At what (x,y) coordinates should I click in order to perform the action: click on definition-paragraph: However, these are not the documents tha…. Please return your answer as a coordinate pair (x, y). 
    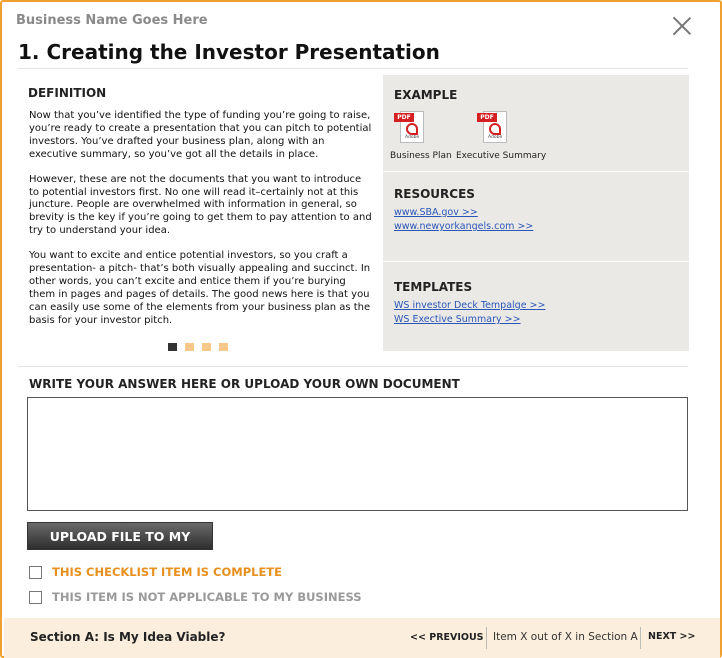
    Looking at the image, I should click on (200, 205).